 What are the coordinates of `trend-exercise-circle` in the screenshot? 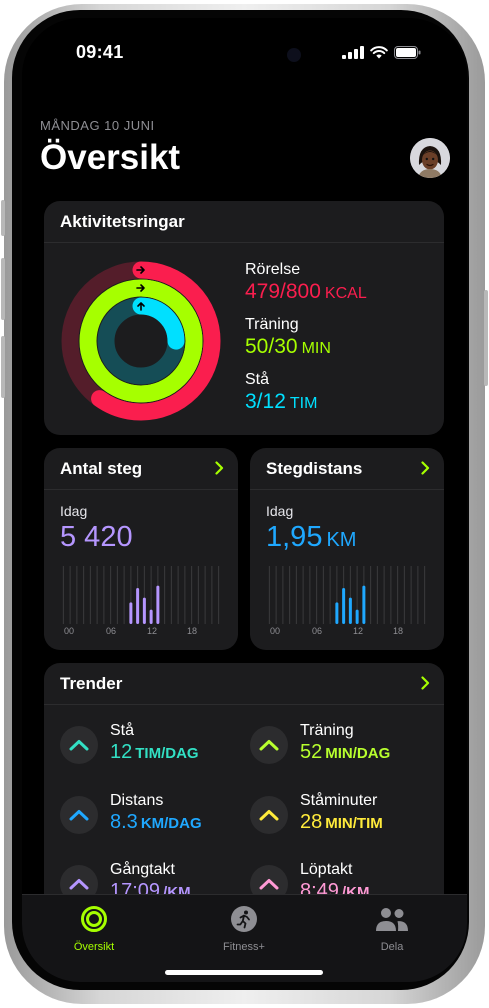 It's located at (269, 745).